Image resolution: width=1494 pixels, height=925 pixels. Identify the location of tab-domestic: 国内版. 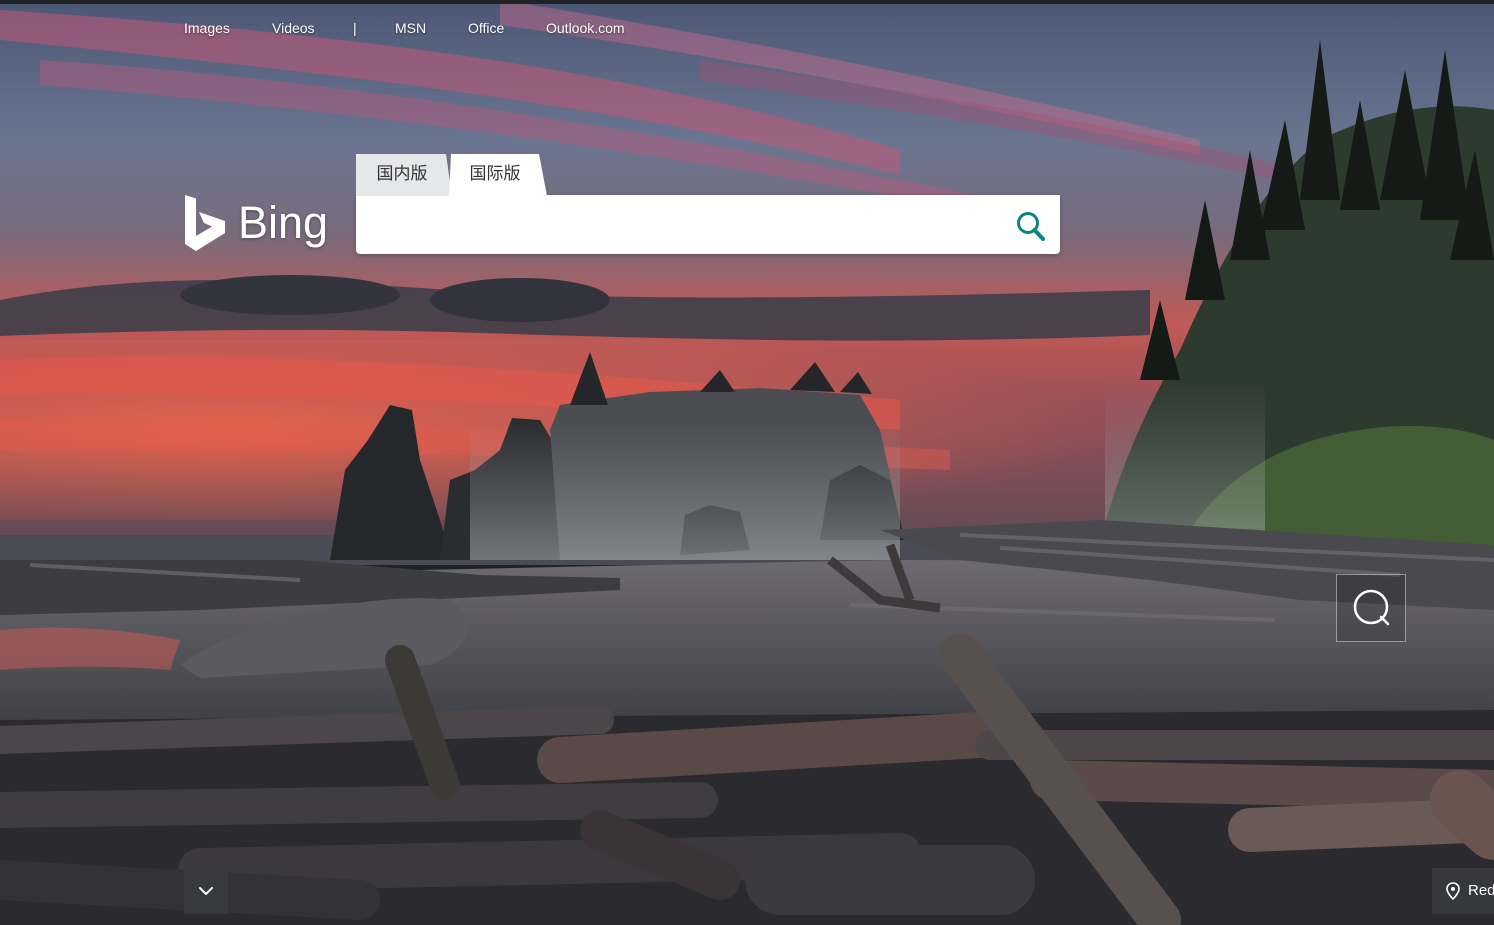
(404, 175).